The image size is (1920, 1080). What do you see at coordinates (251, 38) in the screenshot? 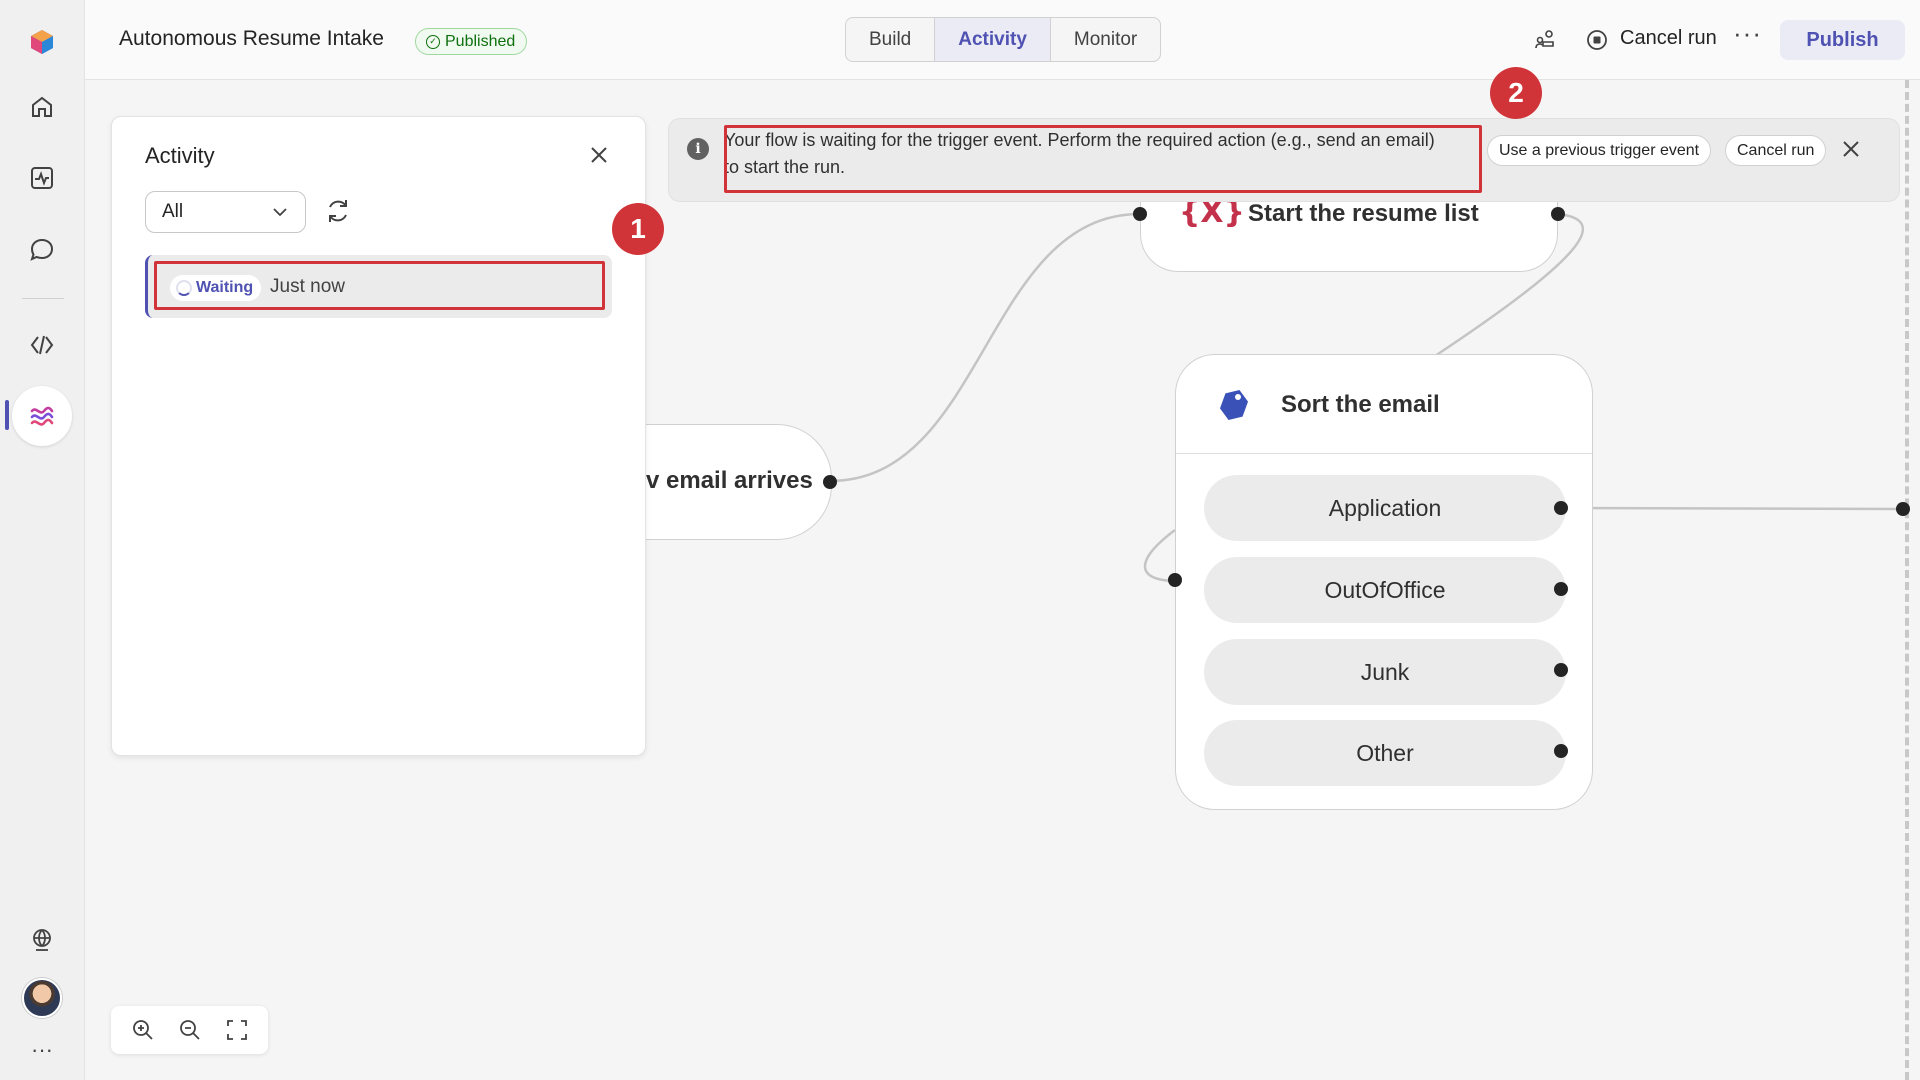
I see `app-title: Autonomous Resume Intake` at bounding box center [251, 38].